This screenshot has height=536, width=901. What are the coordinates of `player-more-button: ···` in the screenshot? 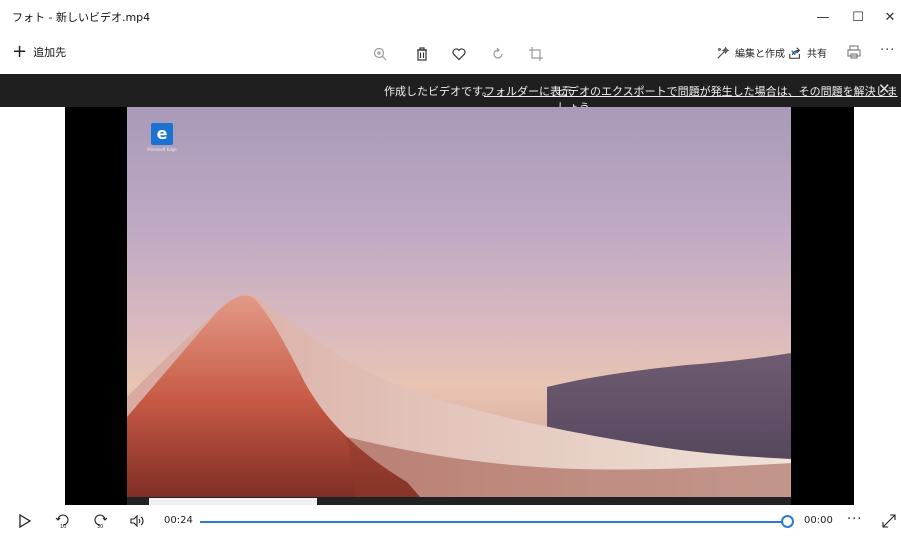 It's located at (854, 519).